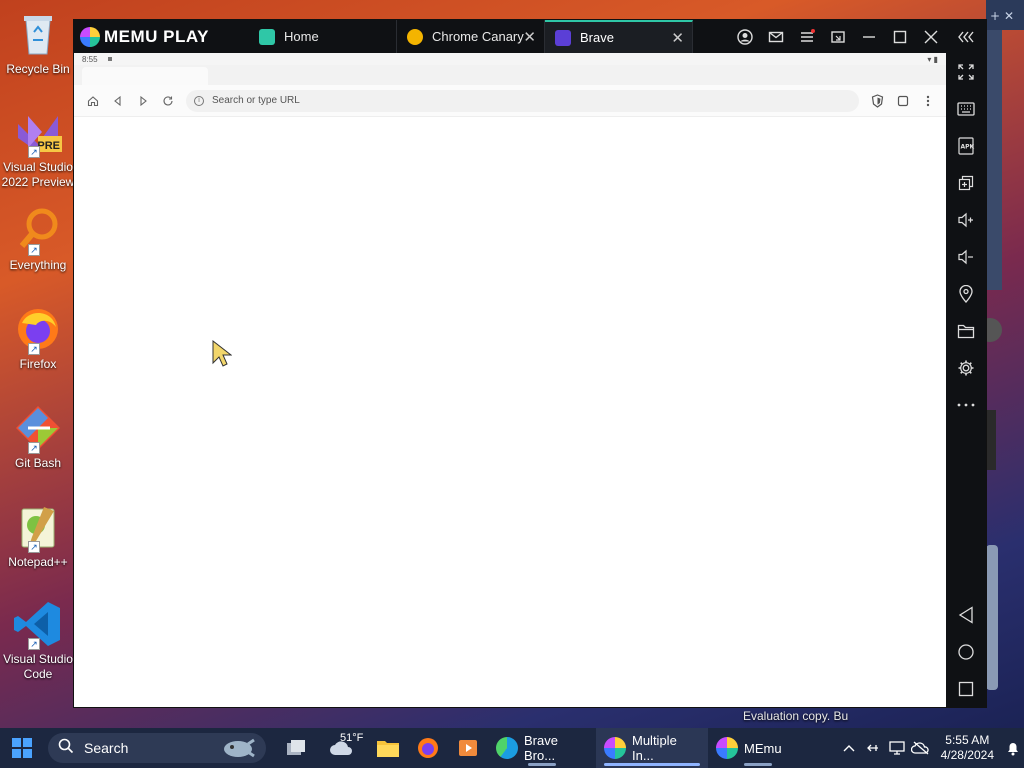 Image resolution: width=1024 pixels, height=768 pixels. I want to click on home-button, so click(92, 100).